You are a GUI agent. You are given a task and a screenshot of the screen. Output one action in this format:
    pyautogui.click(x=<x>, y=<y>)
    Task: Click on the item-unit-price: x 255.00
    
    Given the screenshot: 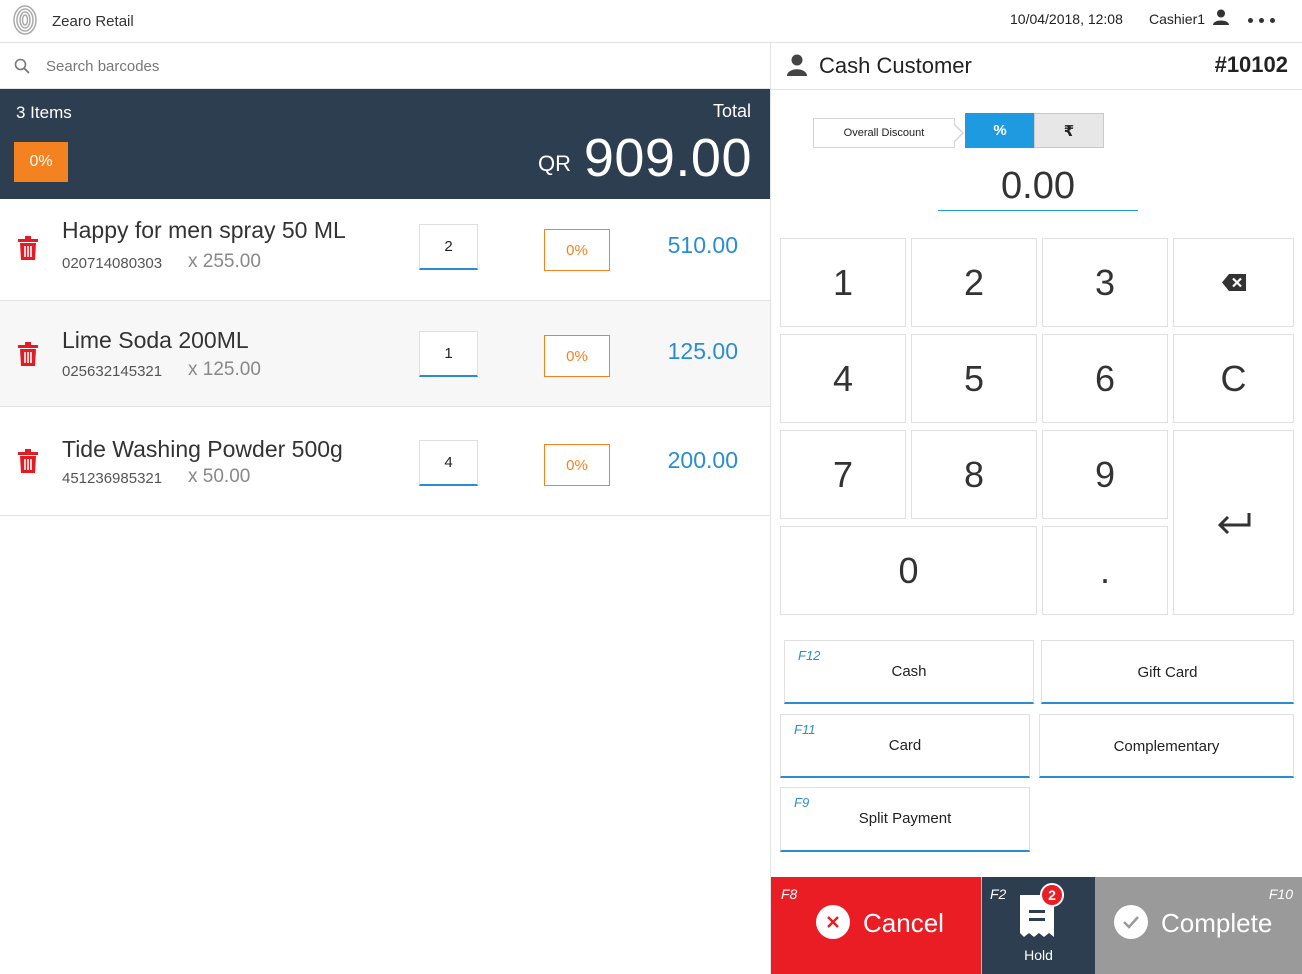 What is the action you would take?
    pyautogui.click(x=224, y=261)
    